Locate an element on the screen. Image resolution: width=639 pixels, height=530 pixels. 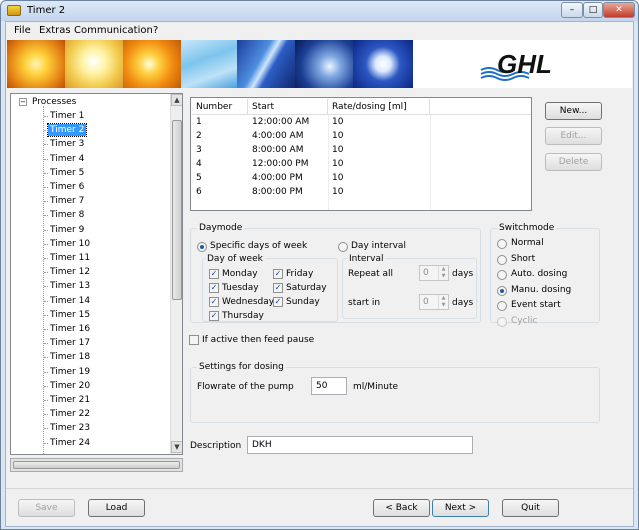
tree-root-processes: Processes is located at coordinates (54, 102).